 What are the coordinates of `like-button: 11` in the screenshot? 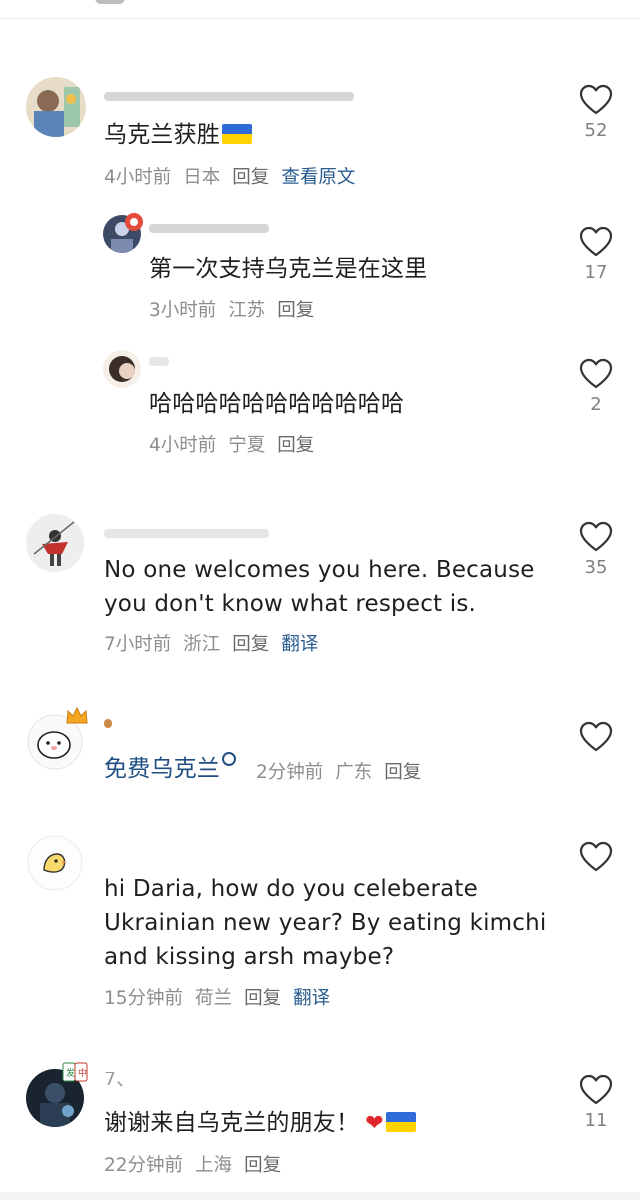 It's located at (596, 1103).